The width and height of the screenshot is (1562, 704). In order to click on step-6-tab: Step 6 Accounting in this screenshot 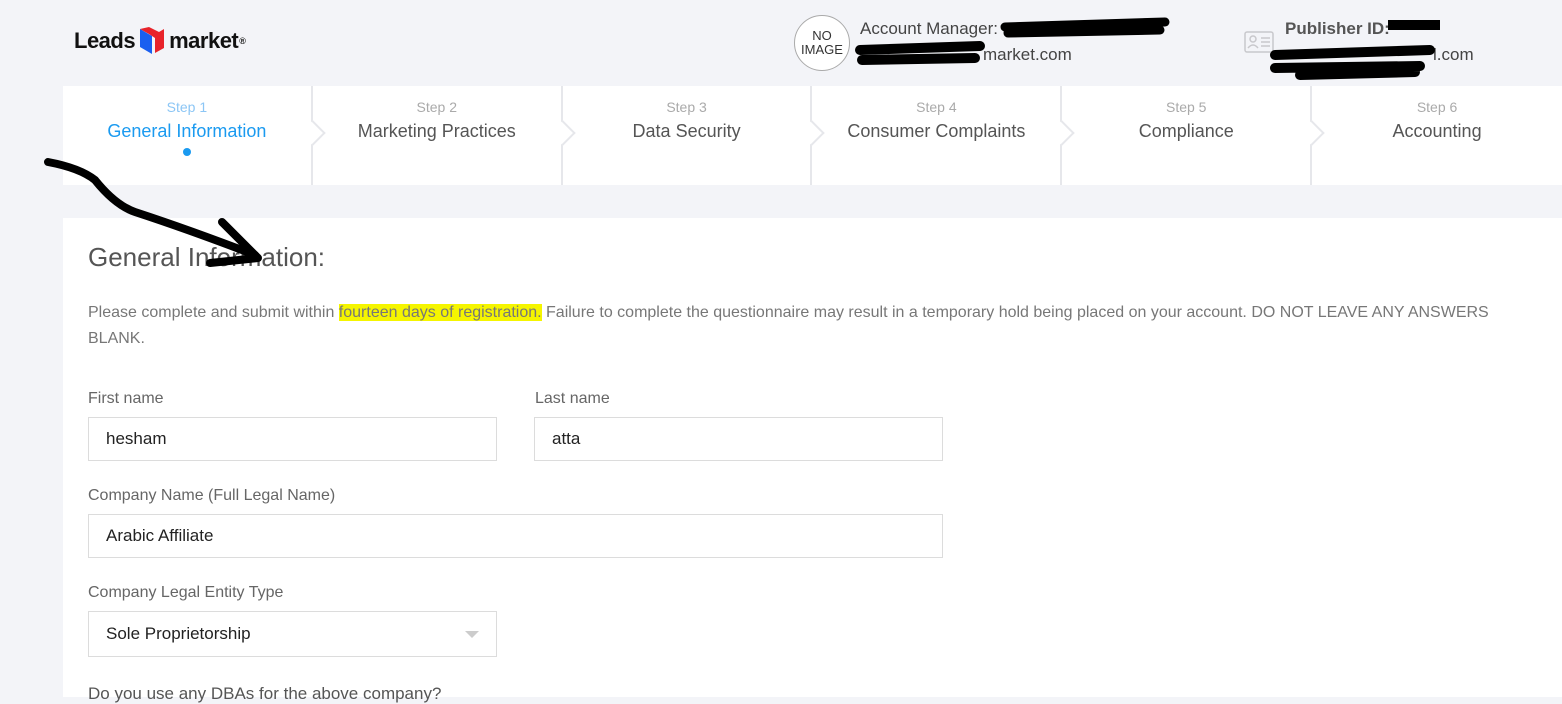, I will do `click(1437, 135)`.